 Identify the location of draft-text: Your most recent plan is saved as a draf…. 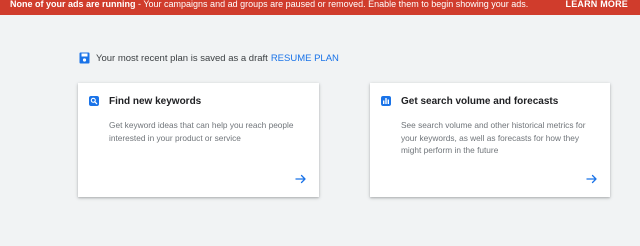
(182, 58).